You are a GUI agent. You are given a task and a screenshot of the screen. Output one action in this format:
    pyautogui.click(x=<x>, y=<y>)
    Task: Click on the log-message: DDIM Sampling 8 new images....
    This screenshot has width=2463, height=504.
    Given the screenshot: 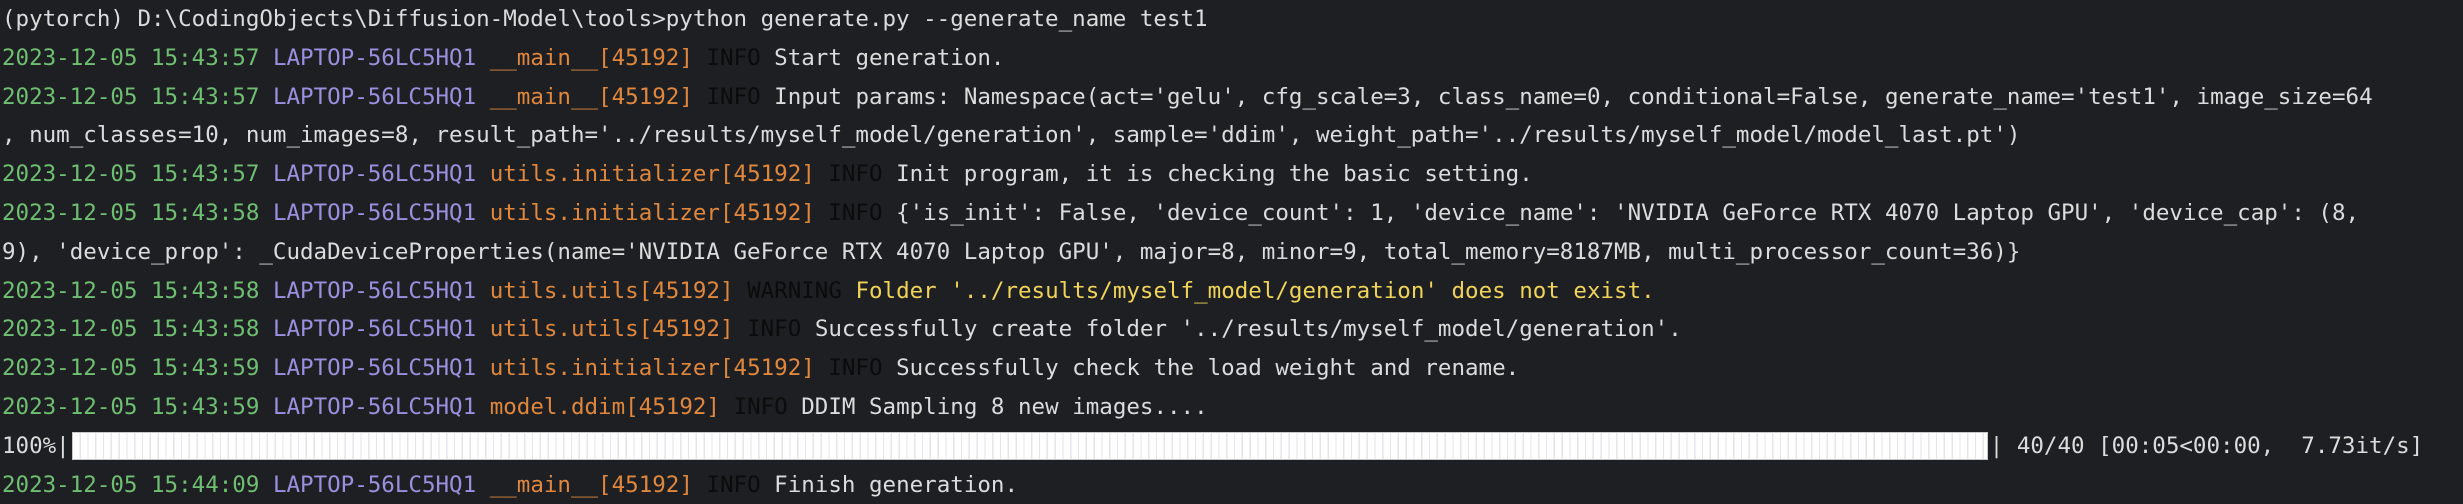 What is the action you would take?
    pyautogui.click(x=1004, y=406)
    